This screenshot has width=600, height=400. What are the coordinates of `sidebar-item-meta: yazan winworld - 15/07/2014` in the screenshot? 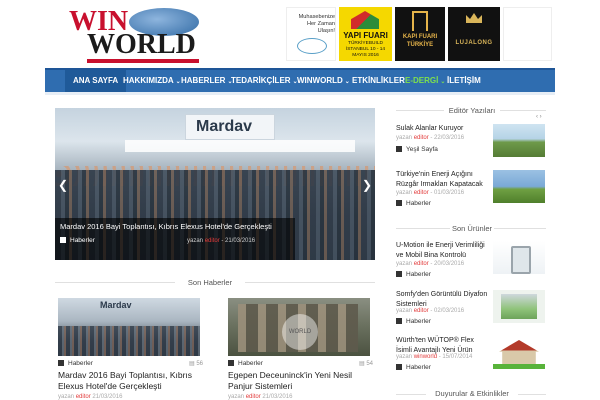 It's located at (434, 357).